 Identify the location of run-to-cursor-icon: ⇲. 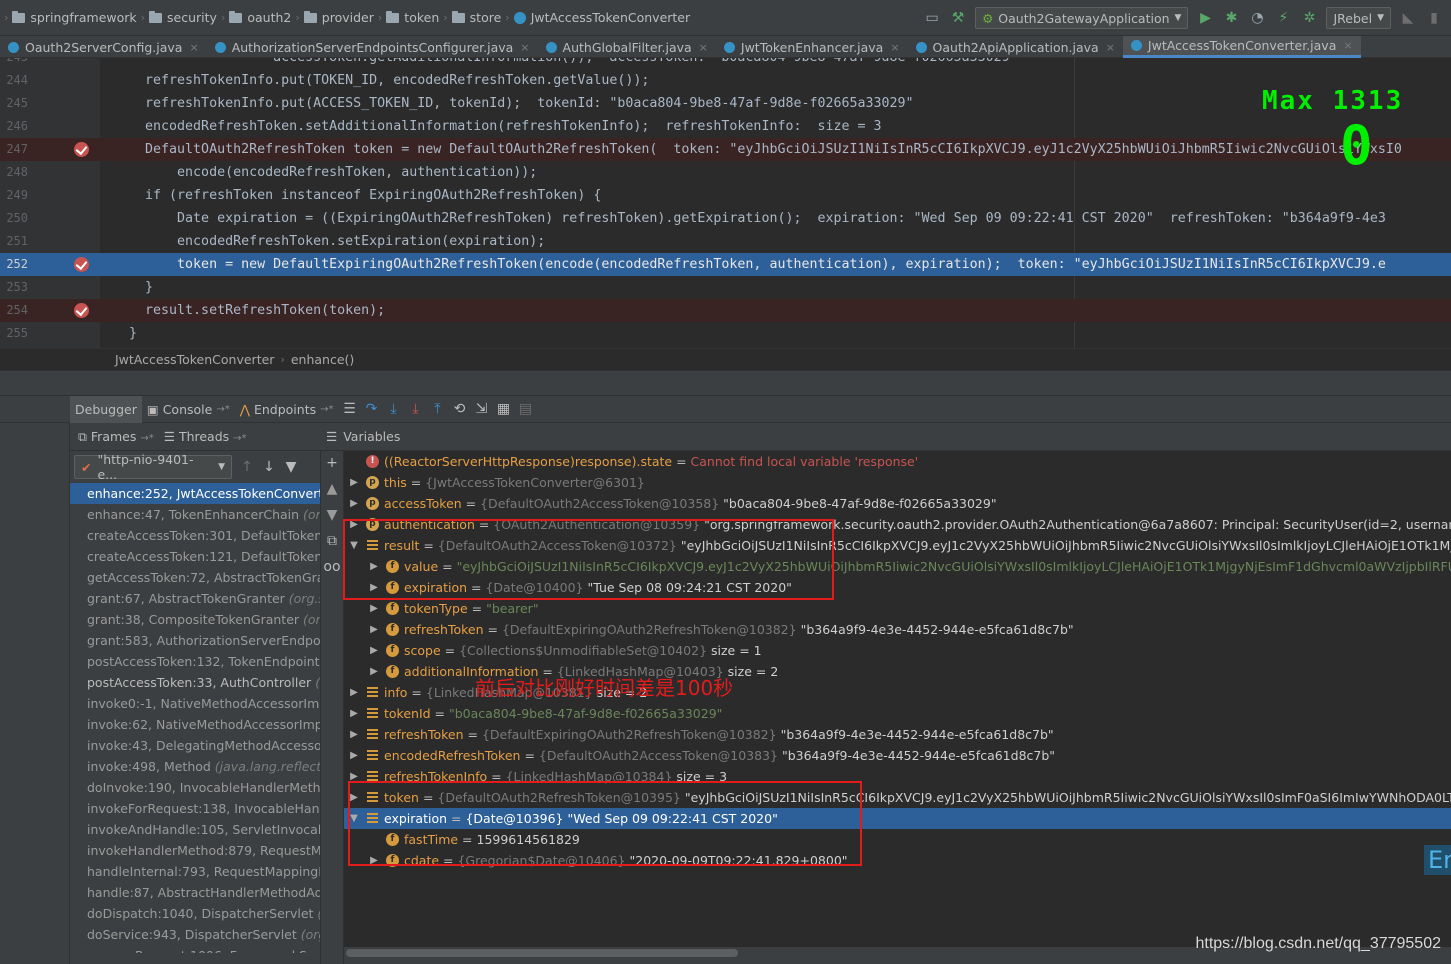
(482, 409).